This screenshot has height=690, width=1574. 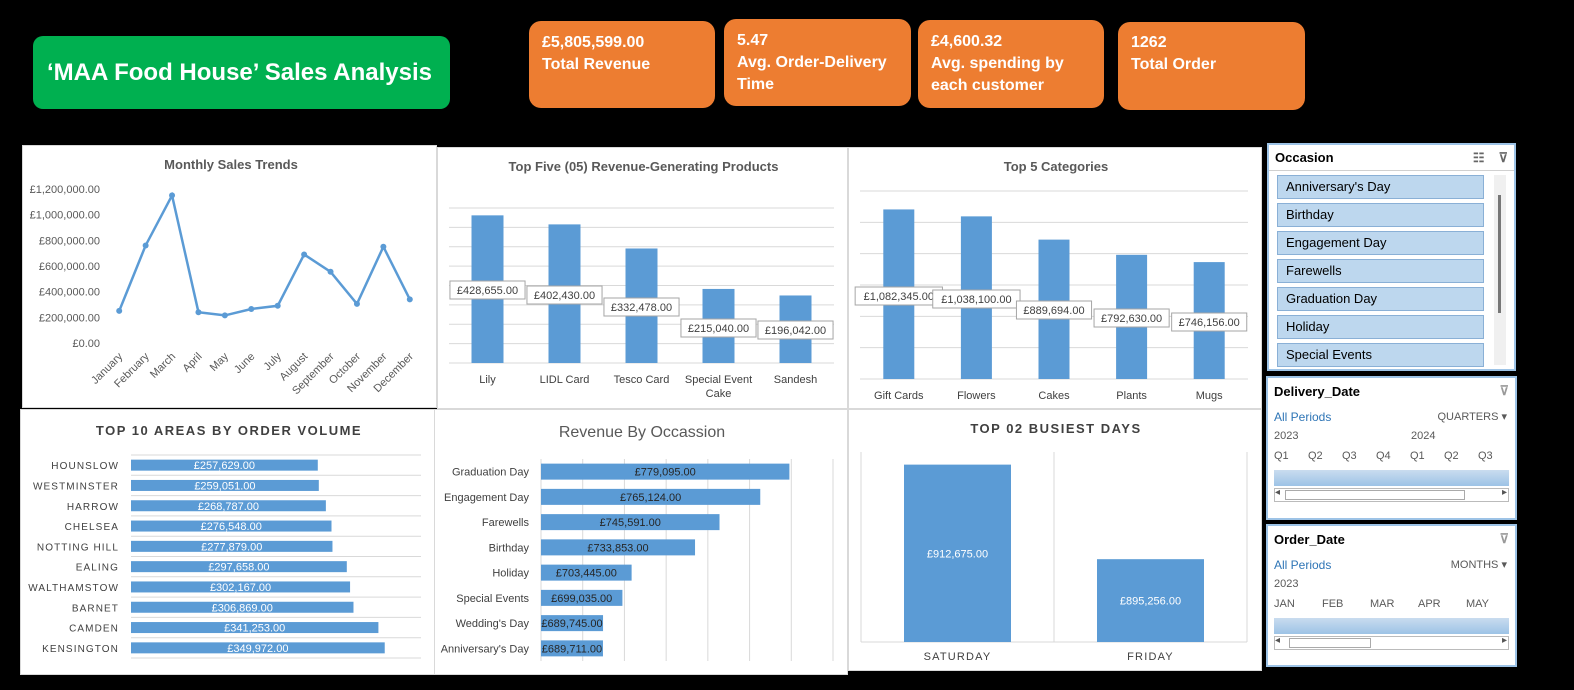 What do you see at coordinates (240, 588) in the screenshot?
I see `data-label: £302,167.00` at bounding box center [240, 588].